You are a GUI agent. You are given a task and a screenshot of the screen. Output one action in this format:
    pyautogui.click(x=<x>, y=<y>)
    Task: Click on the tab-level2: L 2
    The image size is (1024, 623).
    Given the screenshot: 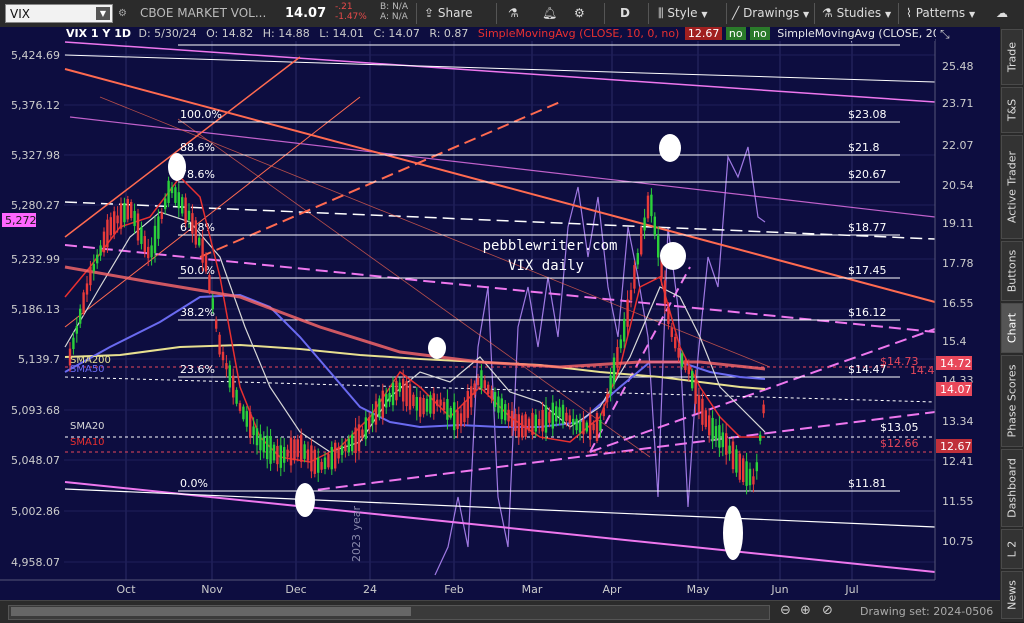 What is the action you would take?
    pyautogui.click(x=1012, y=549)
    